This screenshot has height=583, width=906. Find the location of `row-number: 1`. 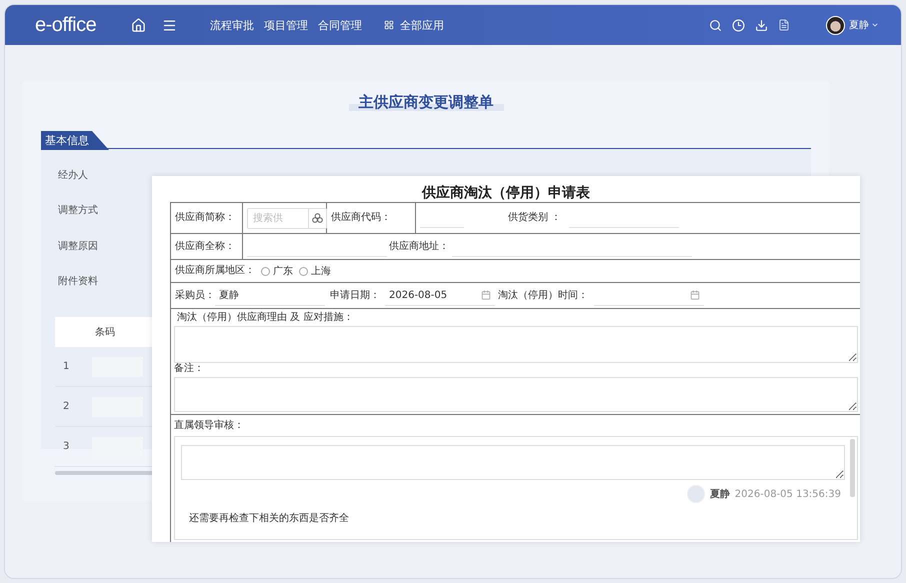

row-number: 1 is located at coordinates (66, 366).